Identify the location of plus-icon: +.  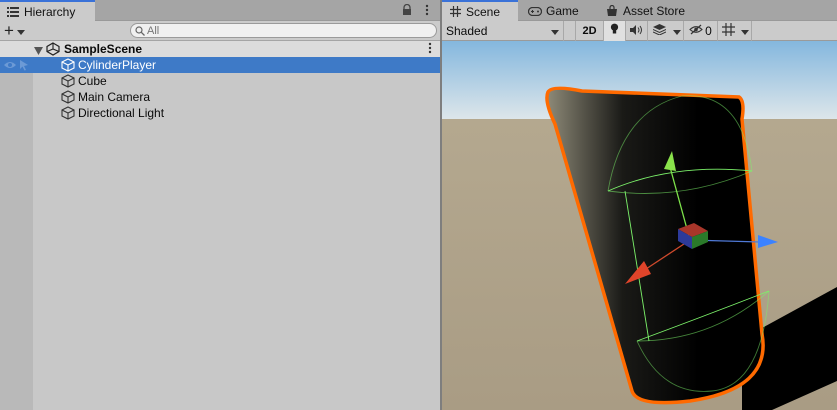
(9, 30).